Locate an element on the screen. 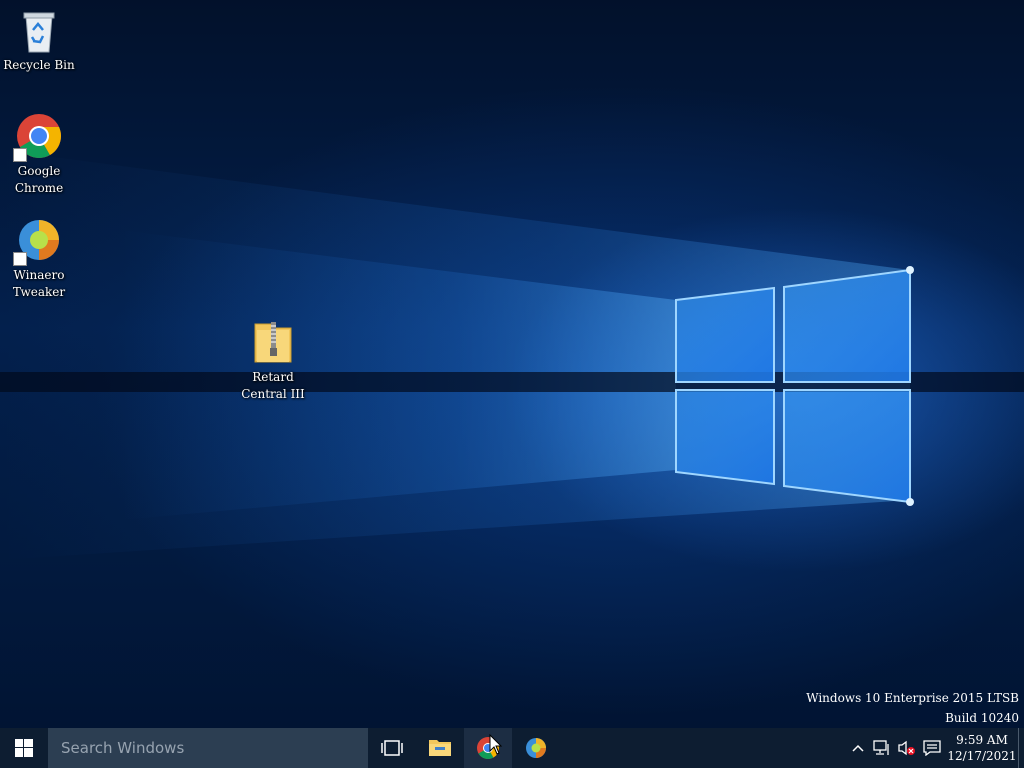 Image resolution: width=1024 pixels, height=768 pixels. action-center-icon is located at coordinates (932, 748).